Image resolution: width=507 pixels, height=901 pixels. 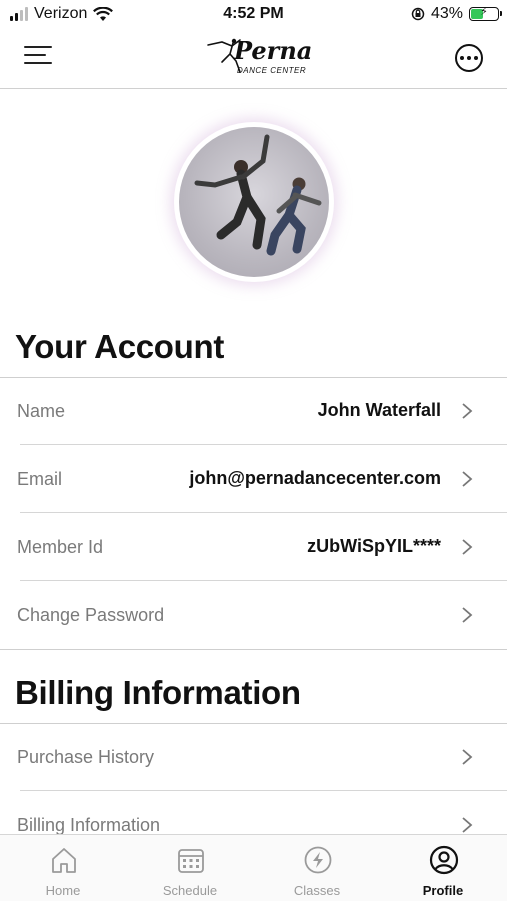 I want to click on billing-information-label: Billing Information, so click(x=89, y=825).